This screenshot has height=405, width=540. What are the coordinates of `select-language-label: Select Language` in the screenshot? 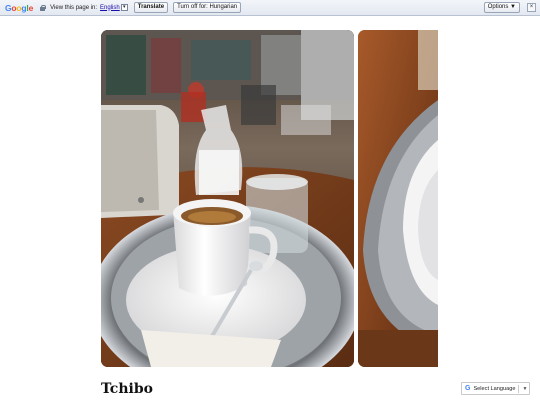 It's located at (494, 388).